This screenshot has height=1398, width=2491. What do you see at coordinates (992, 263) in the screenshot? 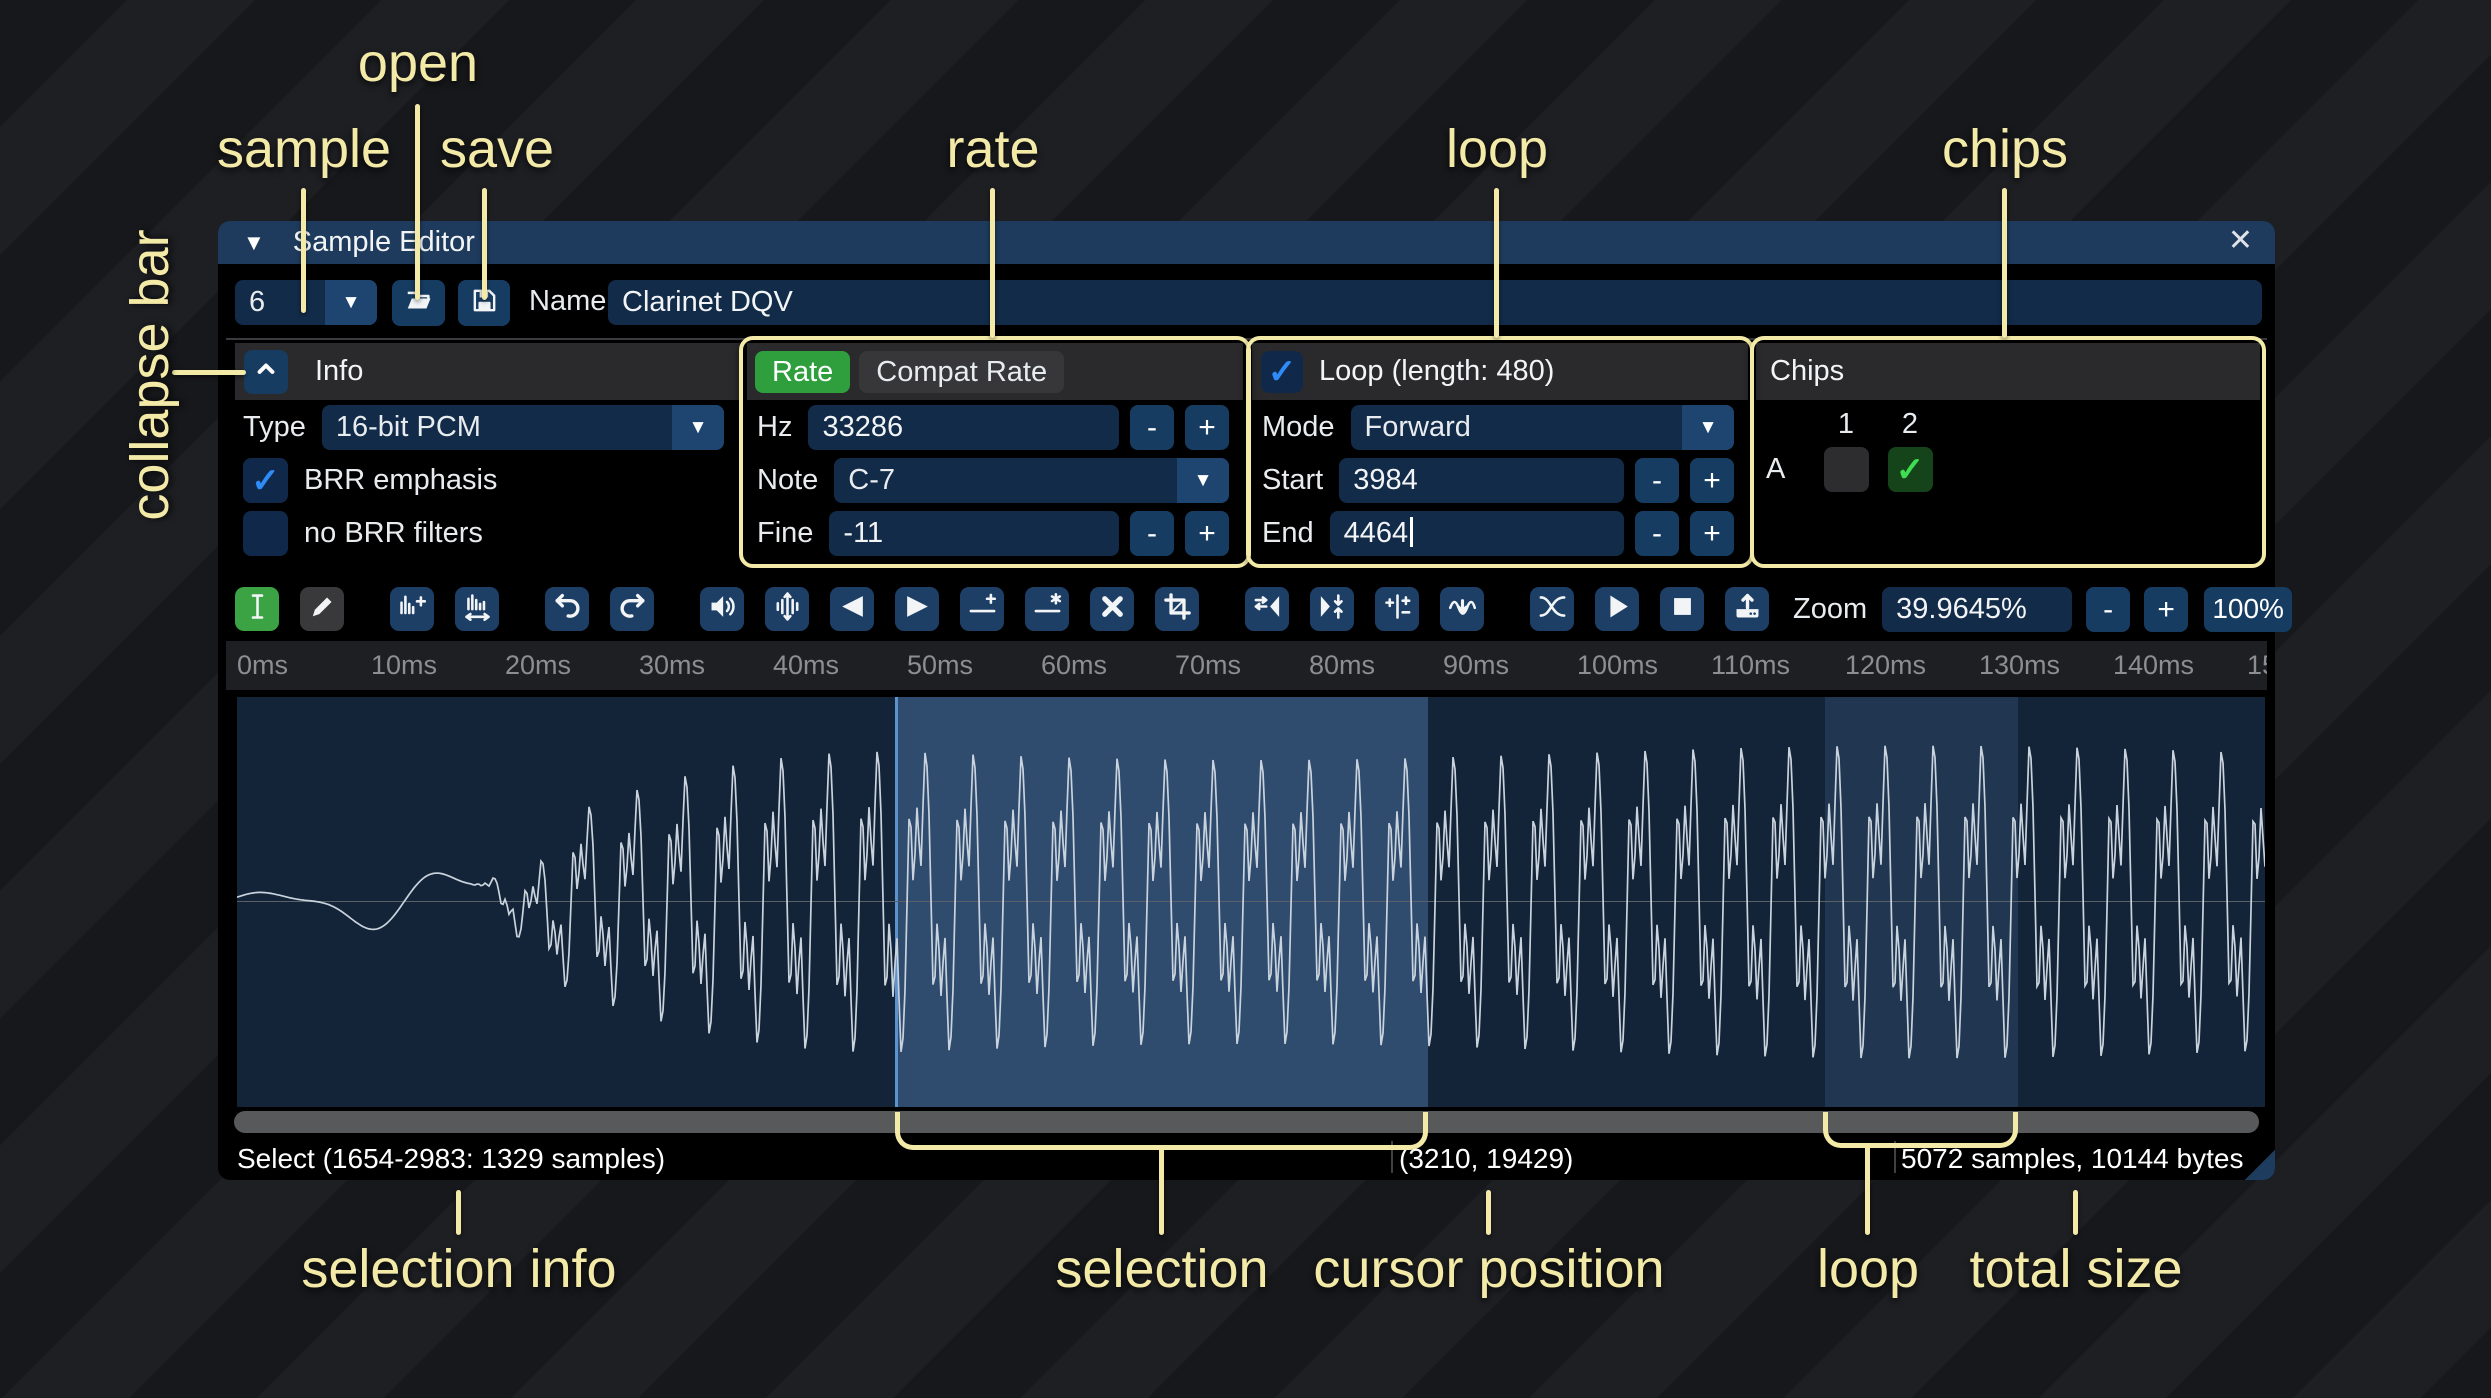
I see `rate-callout-line` at bounding box center [992, 263].